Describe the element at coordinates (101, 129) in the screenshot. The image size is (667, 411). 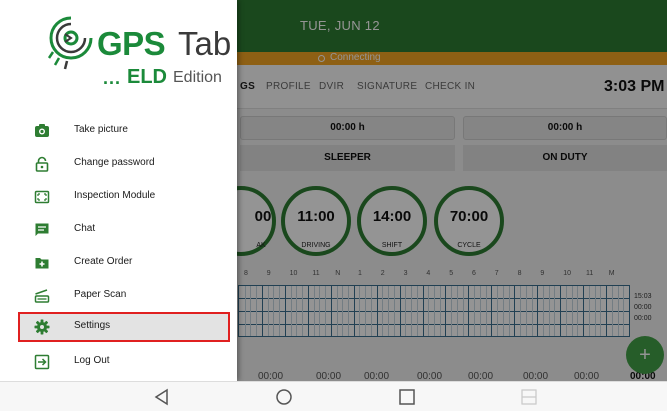
I see `menu-item-label: Take picture` at that location.